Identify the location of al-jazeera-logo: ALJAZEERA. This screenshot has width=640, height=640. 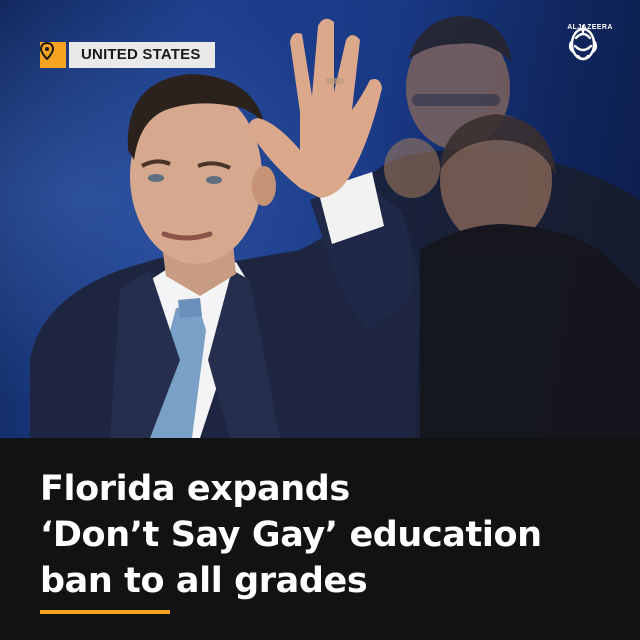
(590, 52).